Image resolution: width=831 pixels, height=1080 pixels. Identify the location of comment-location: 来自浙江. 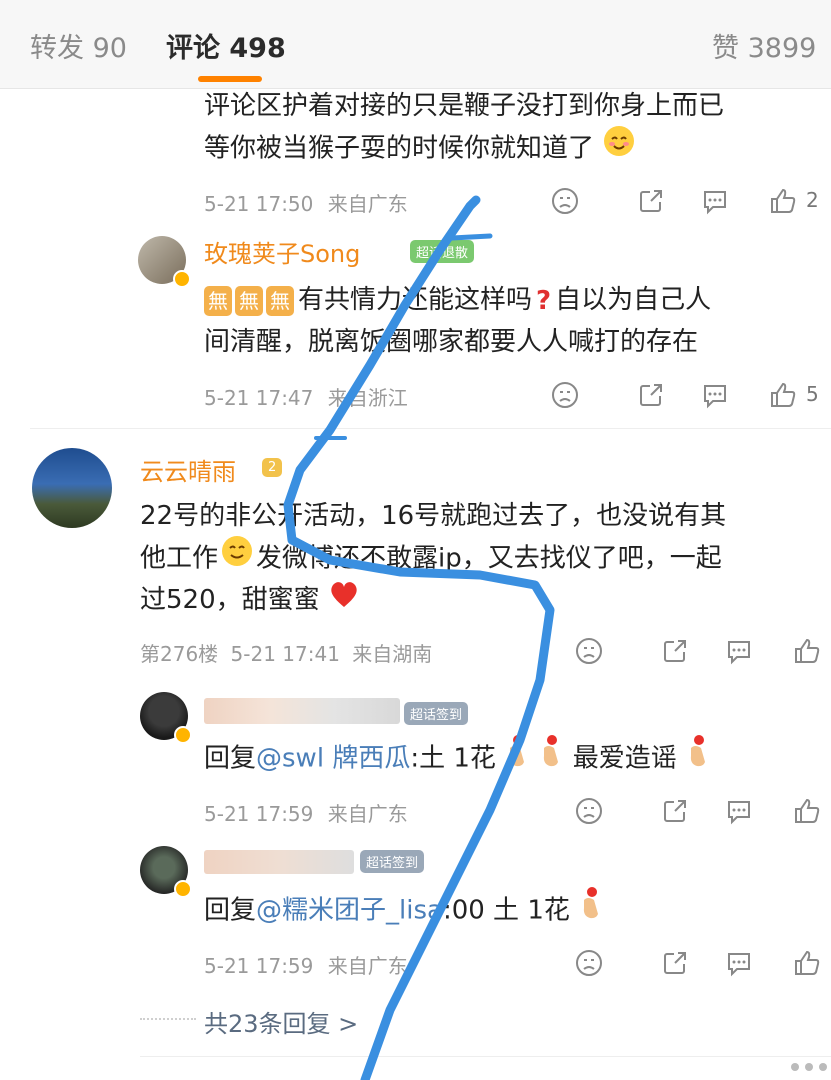
(367, 398).